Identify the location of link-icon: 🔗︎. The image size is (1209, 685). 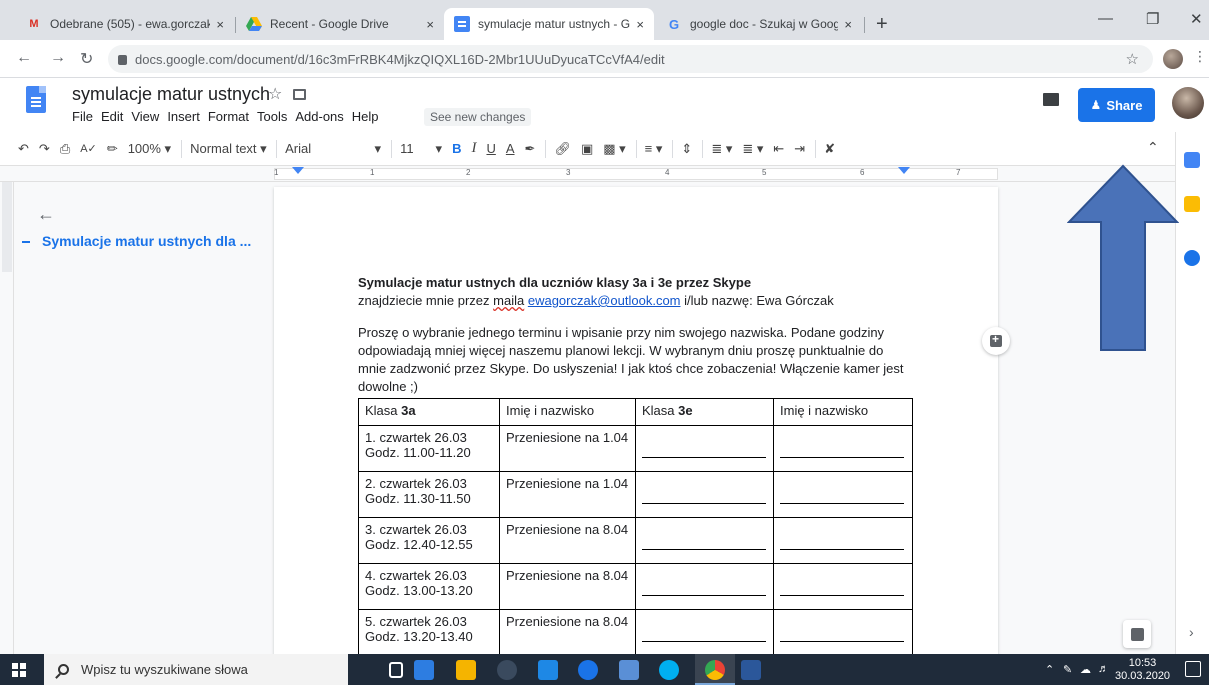
(562, 149).